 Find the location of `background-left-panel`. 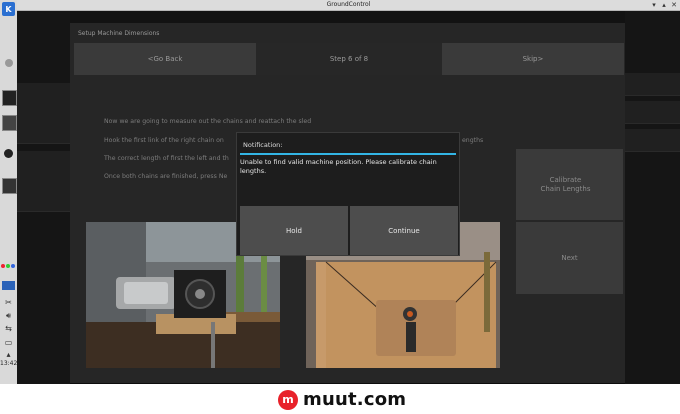

background-left-panel is located at coordinates (43, 197).